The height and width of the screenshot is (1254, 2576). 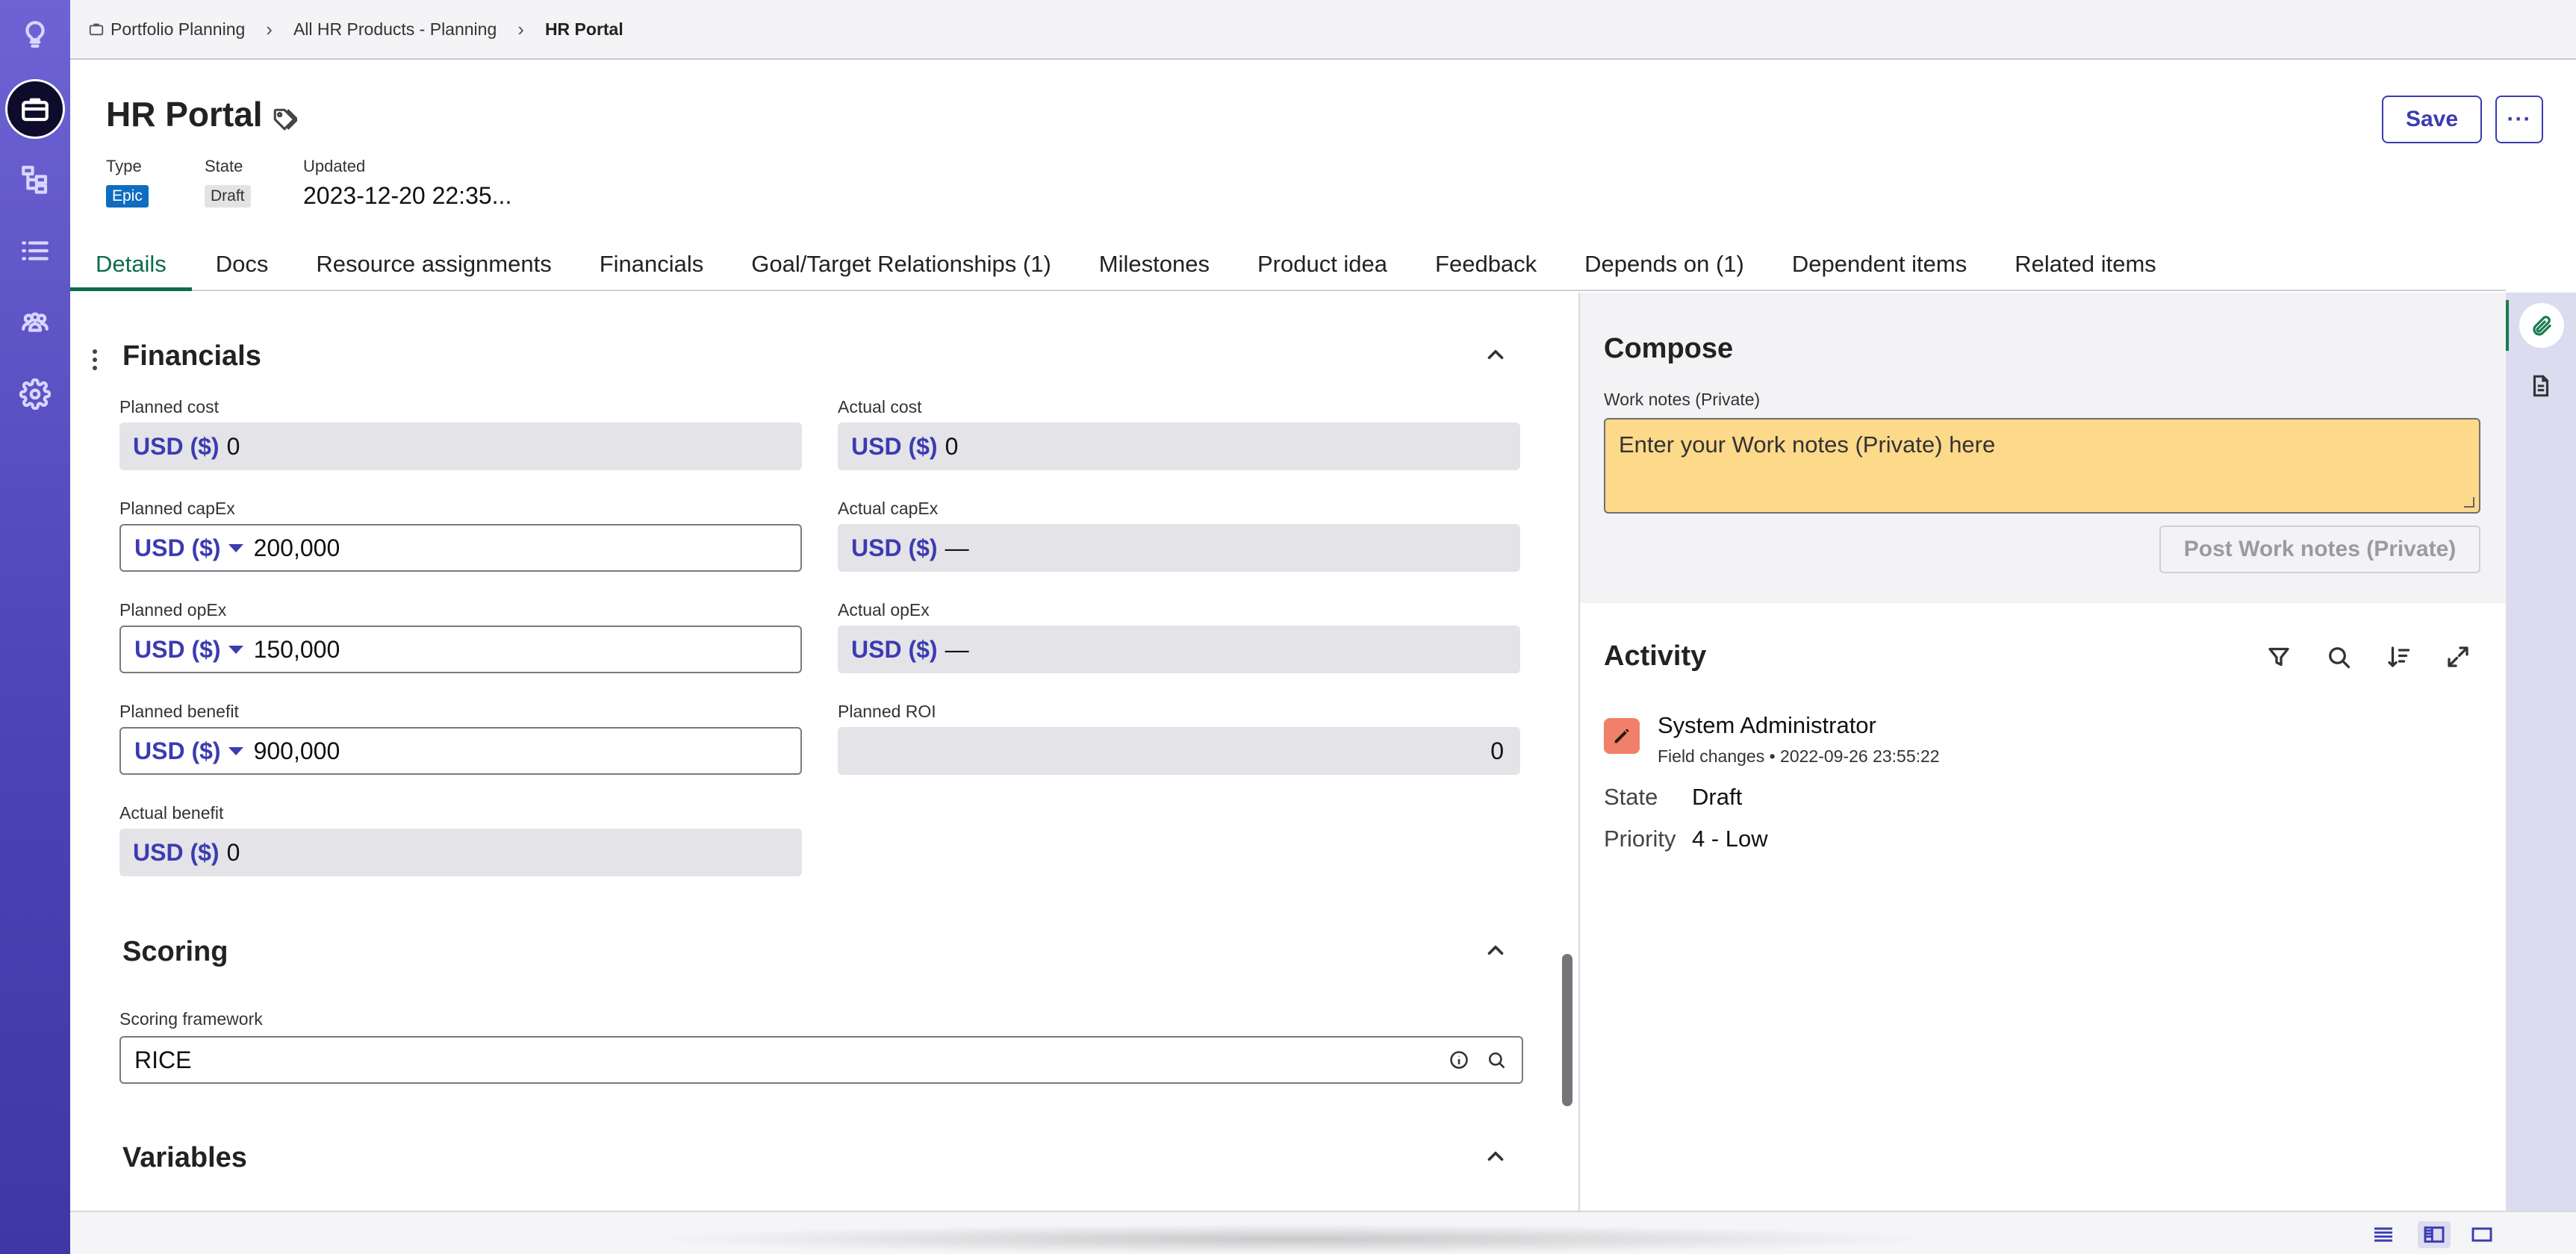 What do you see at coordinates (2434, 1234) in the screenshot?
I see `split-view-icon` at bounding box center [2434, 1234].